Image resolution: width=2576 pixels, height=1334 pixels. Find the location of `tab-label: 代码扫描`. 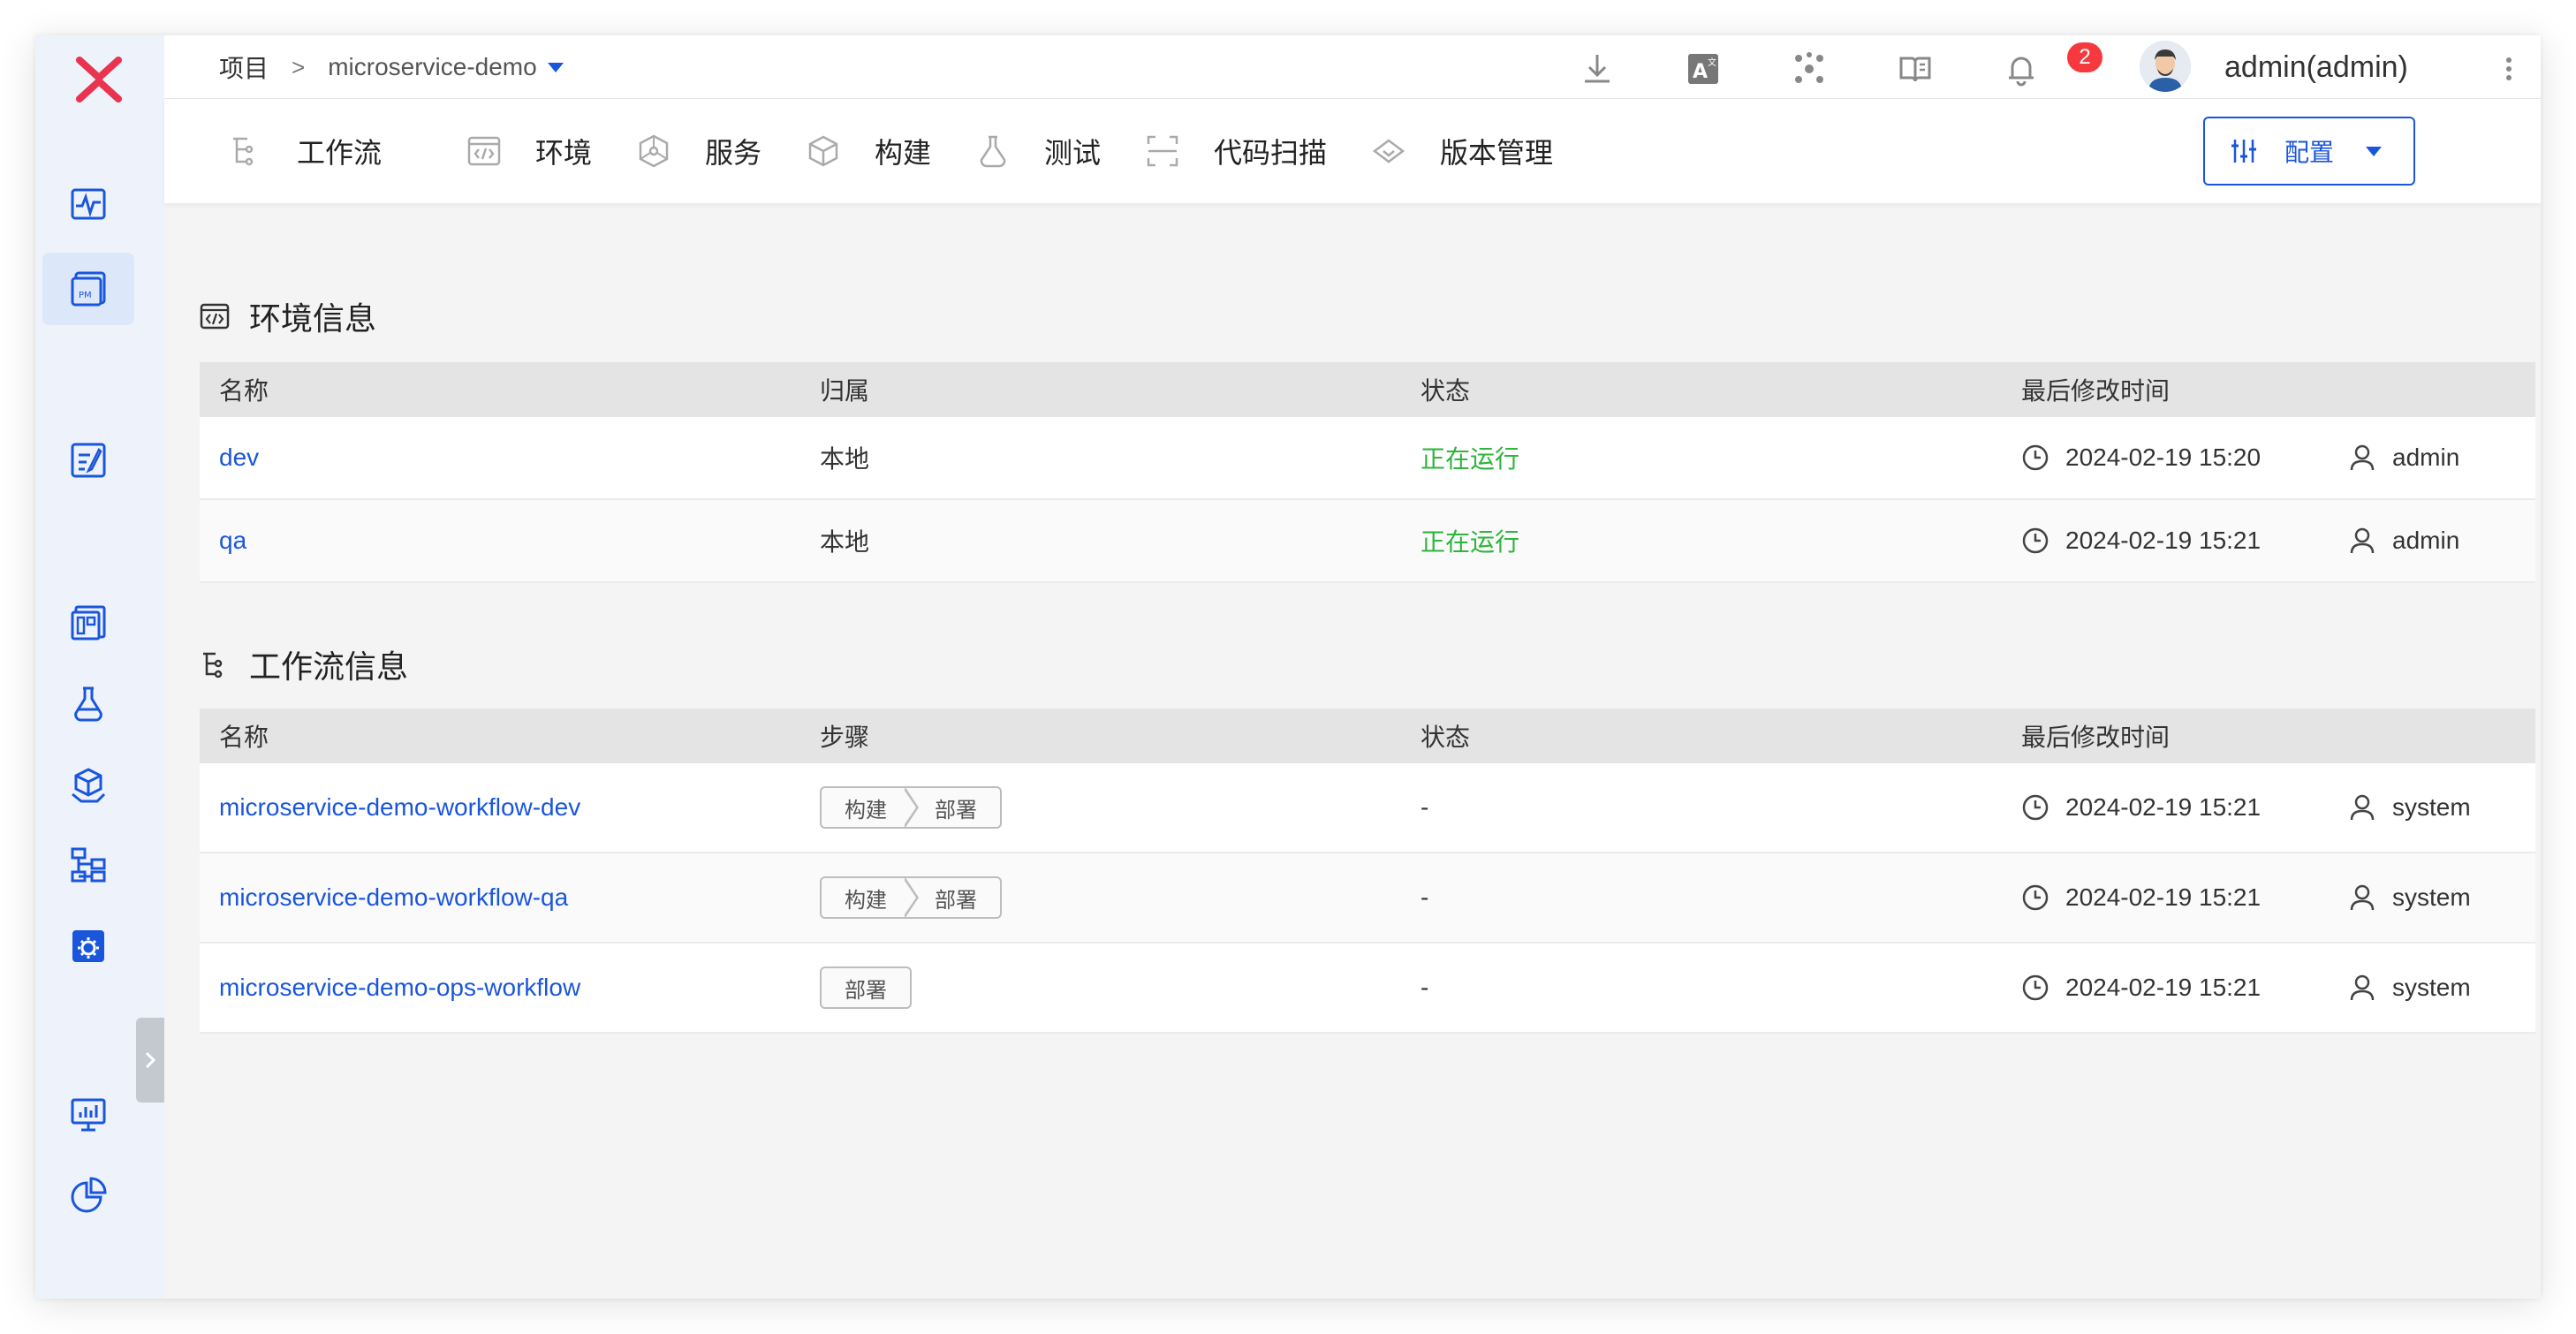

tab-label: 代码扫描 is located at coordinates (1271, 153).